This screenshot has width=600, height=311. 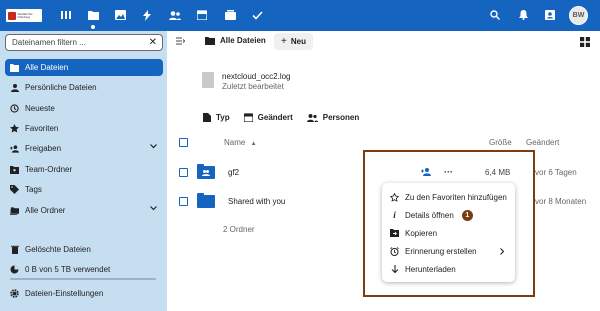 I want to click on recent-file-card: nextcloud_occ2.log Zuletzt bearbeitet, so click(x=246, y=82).